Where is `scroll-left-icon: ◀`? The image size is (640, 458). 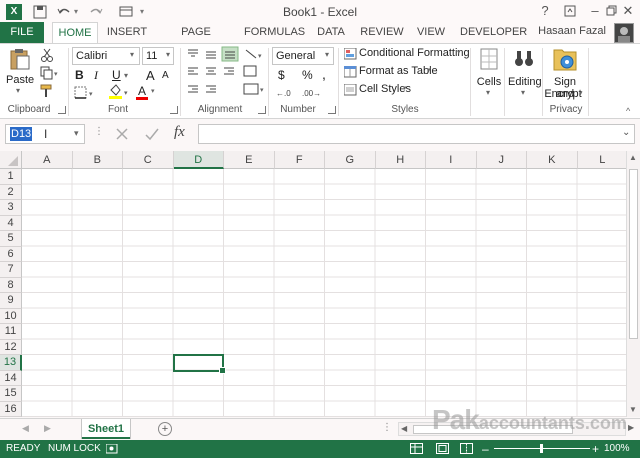
scroll-left-icon: ◀ is located at coordinates (404, 428).